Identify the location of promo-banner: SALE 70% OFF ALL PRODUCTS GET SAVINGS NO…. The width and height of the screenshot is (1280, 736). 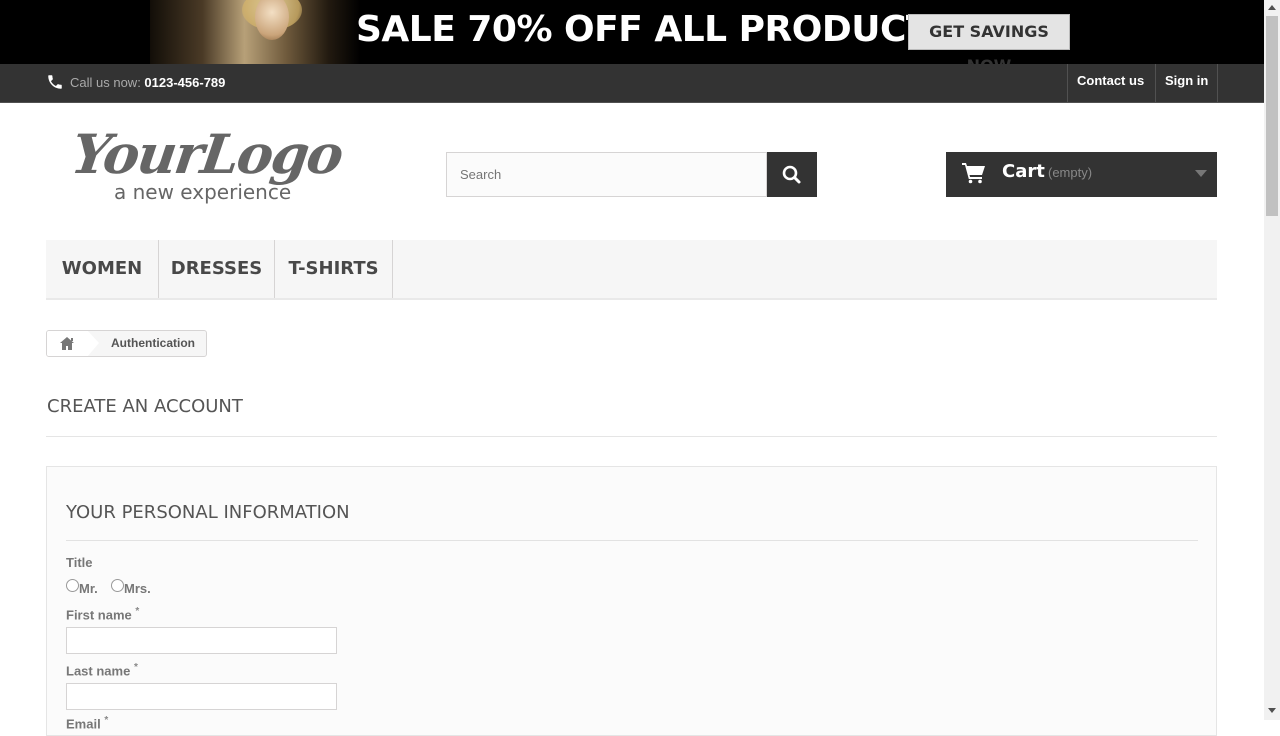
(632, 32).